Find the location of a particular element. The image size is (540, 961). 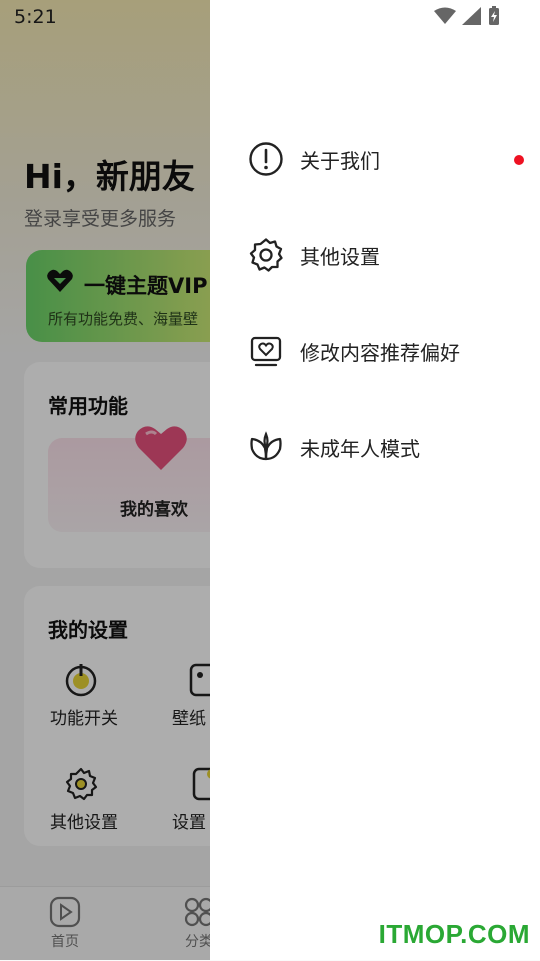

menu-item-about-us: 关于我们 is located at coordinates (393, 159).